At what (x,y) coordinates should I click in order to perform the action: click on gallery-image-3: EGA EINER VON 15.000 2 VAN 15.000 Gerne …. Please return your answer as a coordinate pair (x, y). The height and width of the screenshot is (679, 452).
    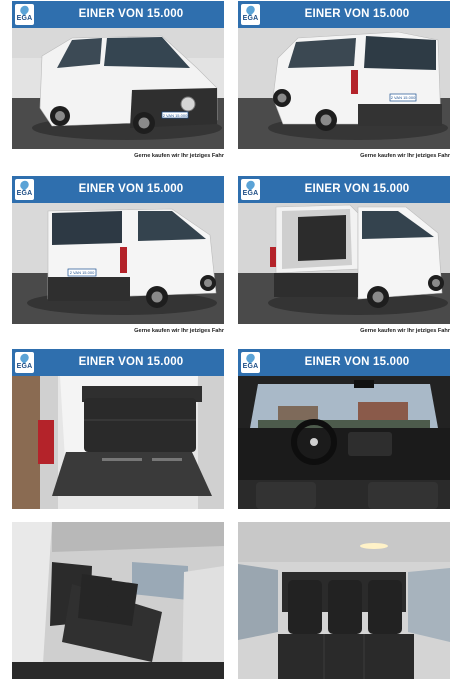
    Looking at the image, I should click on (118, 257).